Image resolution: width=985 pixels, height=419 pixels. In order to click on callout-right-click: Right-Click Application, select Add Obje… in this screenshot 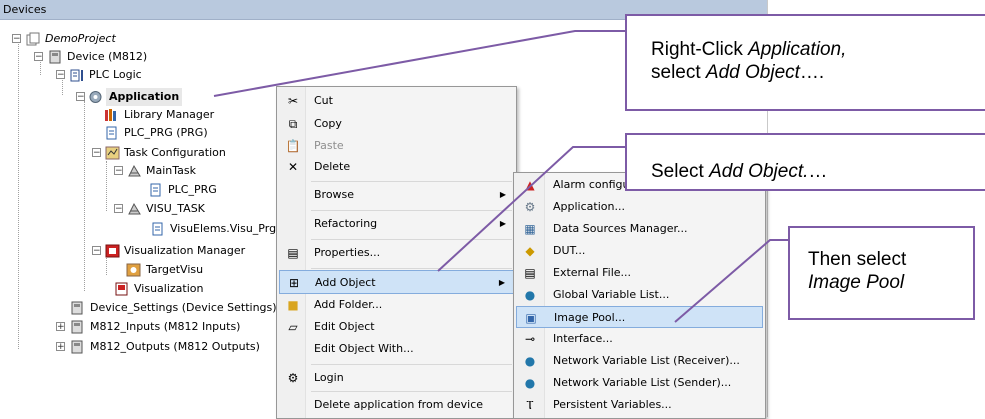, I will do `click(805, 62)`.